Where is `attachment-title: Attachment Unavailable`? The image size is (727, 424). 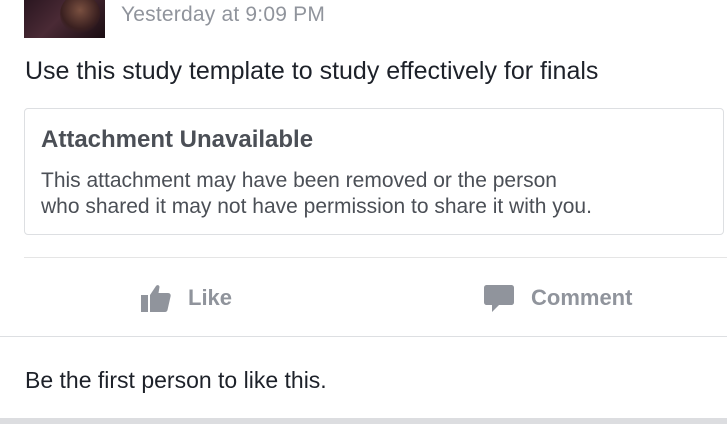 attachment-title: Attachment Unavailable is located at coordinates (177, 139).